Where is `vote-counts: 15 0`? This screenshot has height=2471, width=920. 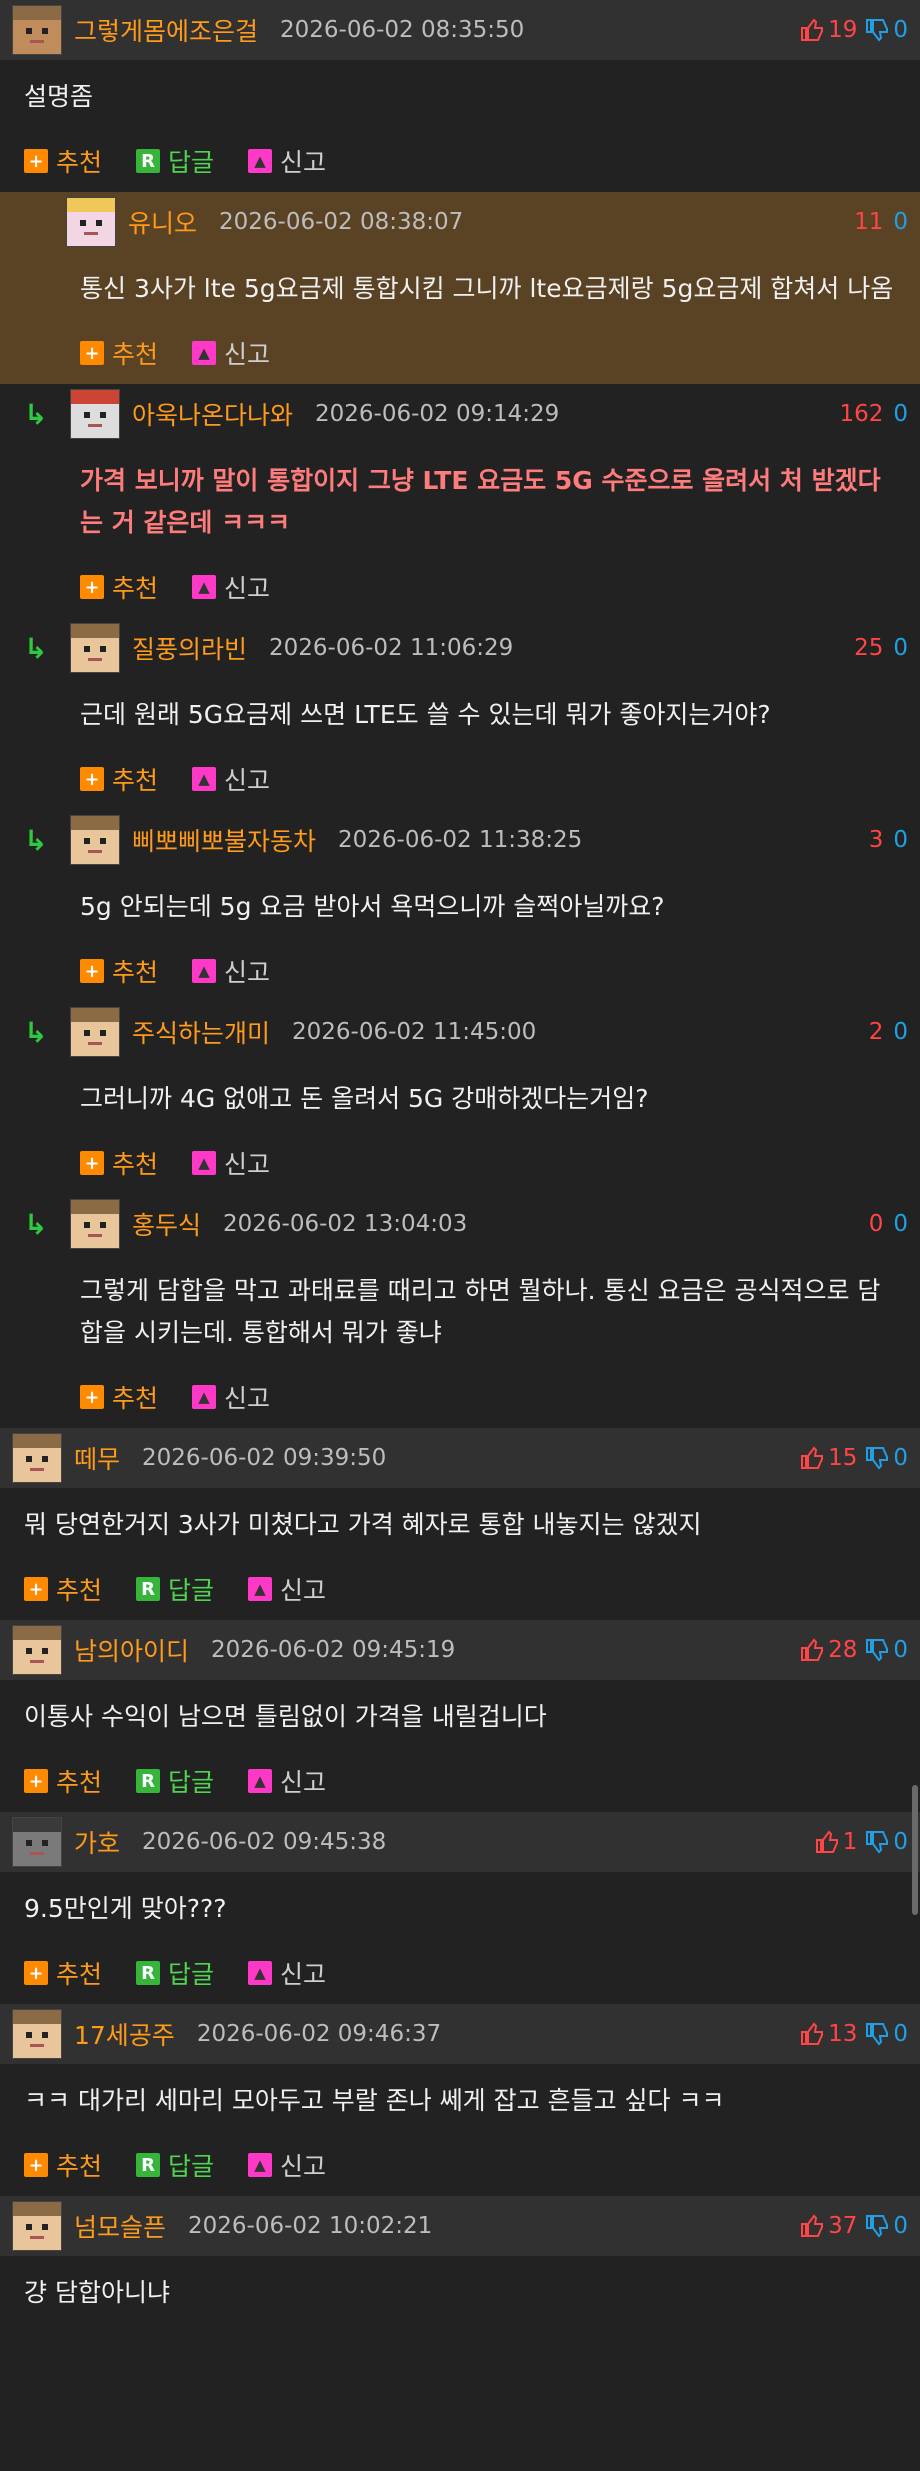
vote-counts: 15 0 is located at coordinates (854, 1458).